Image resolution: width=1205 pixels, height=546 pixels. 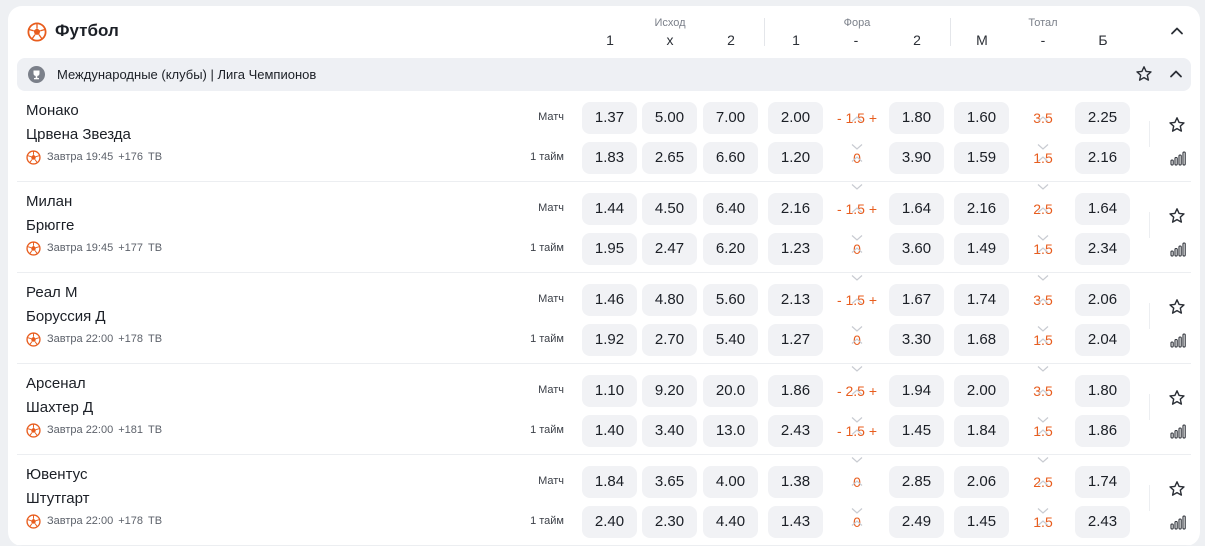 What do you see at coordinates (981, 431) in the screenshot?
I see `odd-under: 1.84` at bounding box center [981, 431].